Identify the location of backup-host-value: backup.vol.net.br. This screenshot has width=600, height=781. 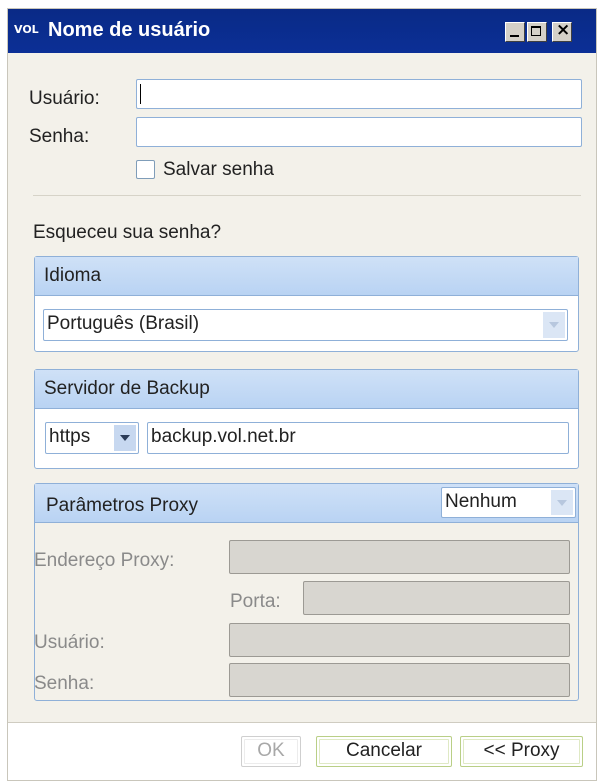
(223, 436).